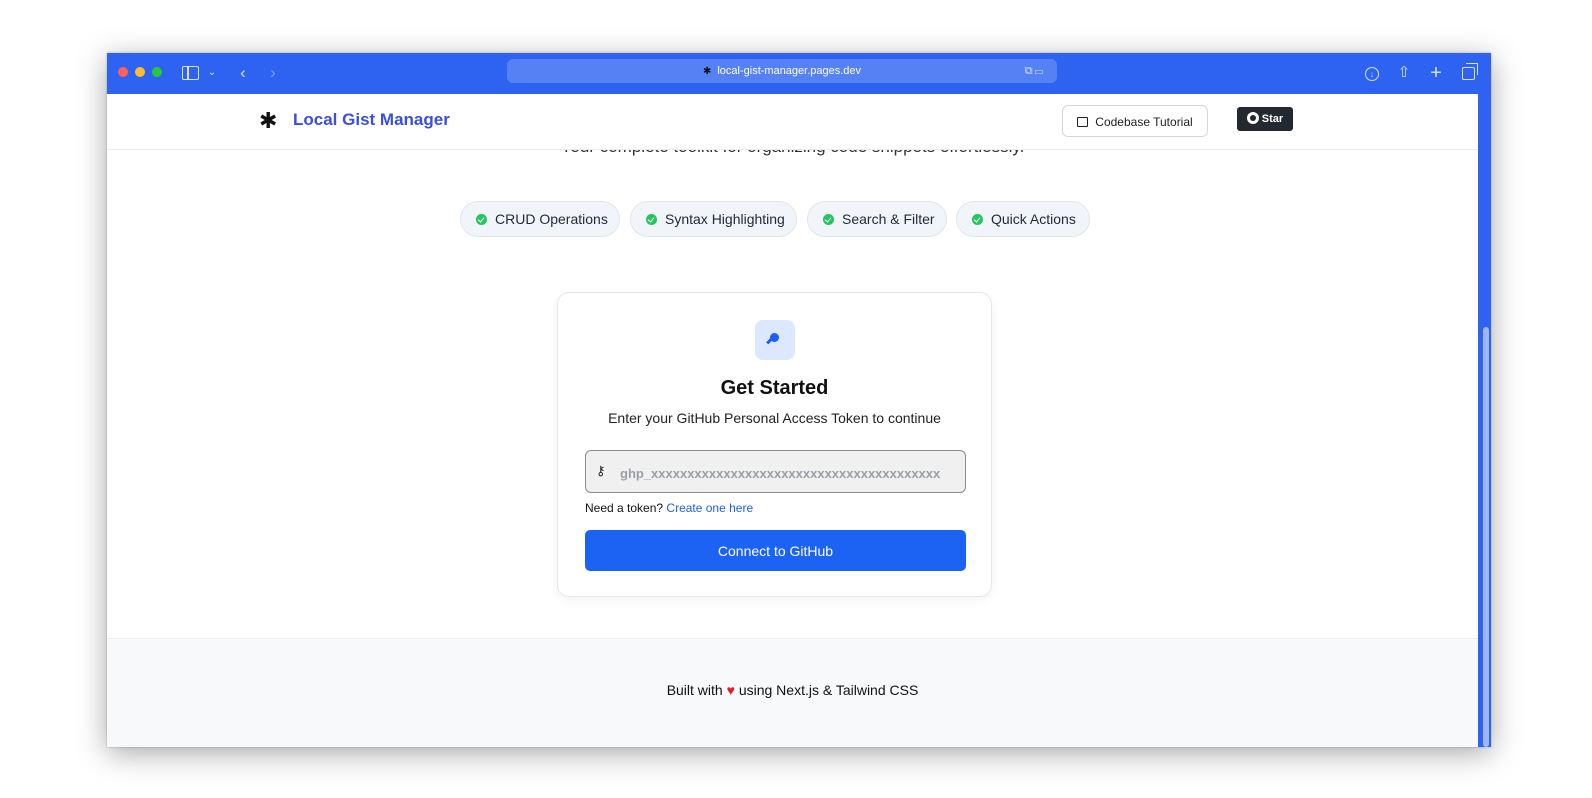 This screenshot has height=798, width=1592. What do you see at coordinates (730, 690) in the screenshot?
I see `heart-icon: ♥` at bounding box center [730, 690].